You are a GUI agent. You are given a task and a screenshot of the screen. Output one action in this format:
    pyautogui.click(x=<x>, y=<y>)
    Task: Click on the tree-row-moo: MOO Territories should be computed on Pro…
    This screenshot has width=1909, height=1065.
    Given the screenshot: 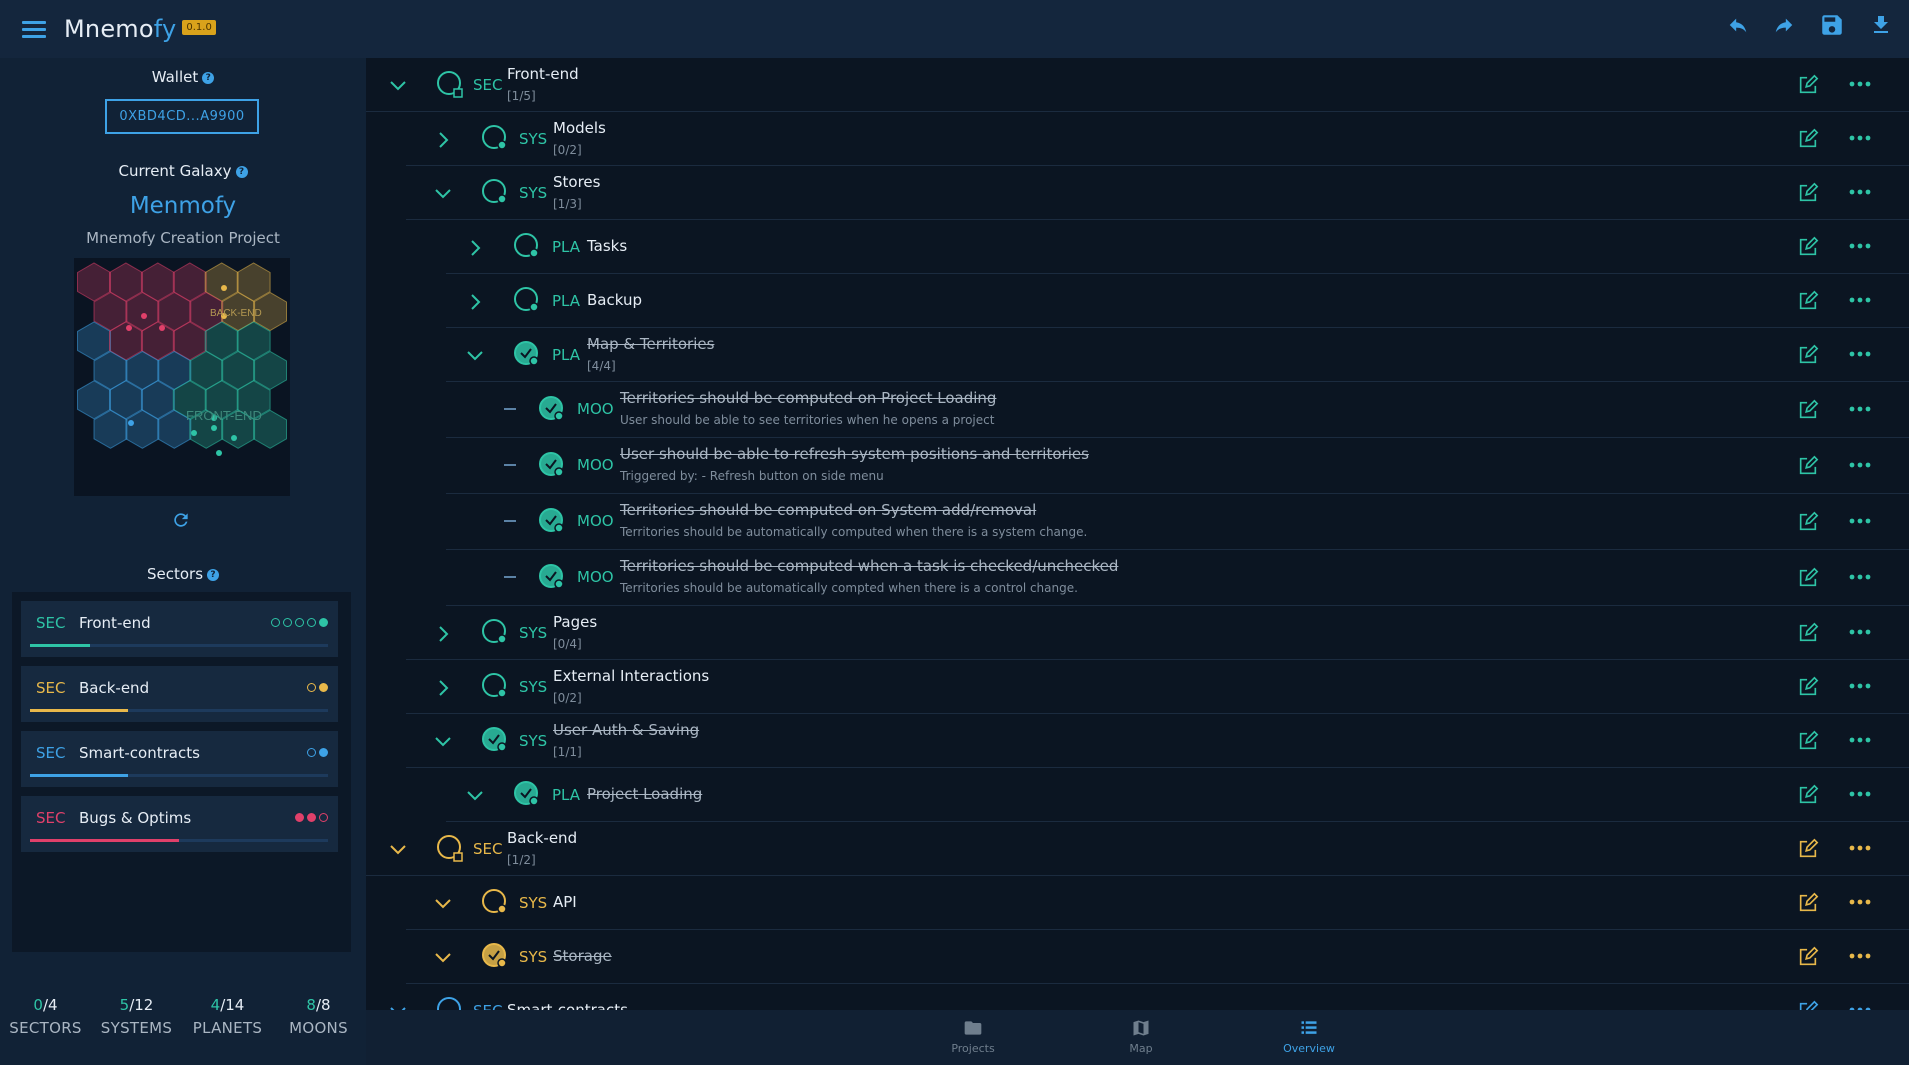 What is the action you would take?
    pyautogui.click(x=1177, y=410)
    